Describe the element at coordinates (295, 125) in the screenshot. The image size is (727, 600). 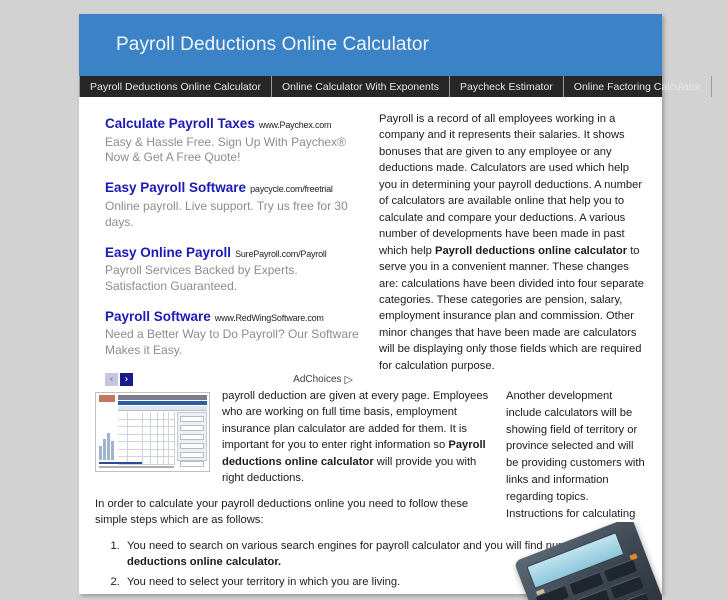
I see `ad-display-url: www.Paychex.com` at that location.